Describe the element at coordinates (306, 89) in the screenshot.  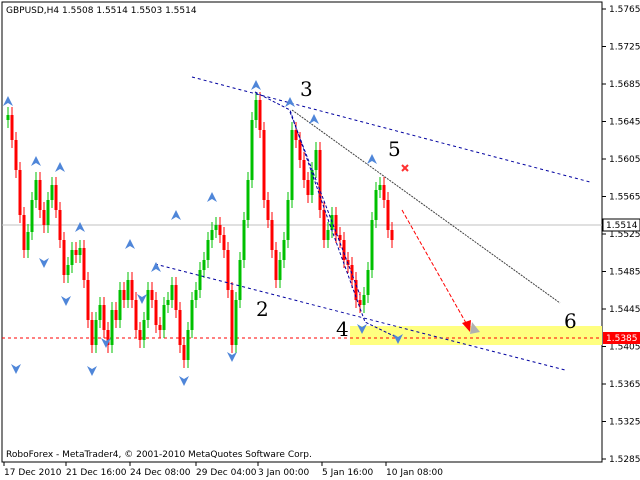
I see `wave-label-3: 3` at that location.